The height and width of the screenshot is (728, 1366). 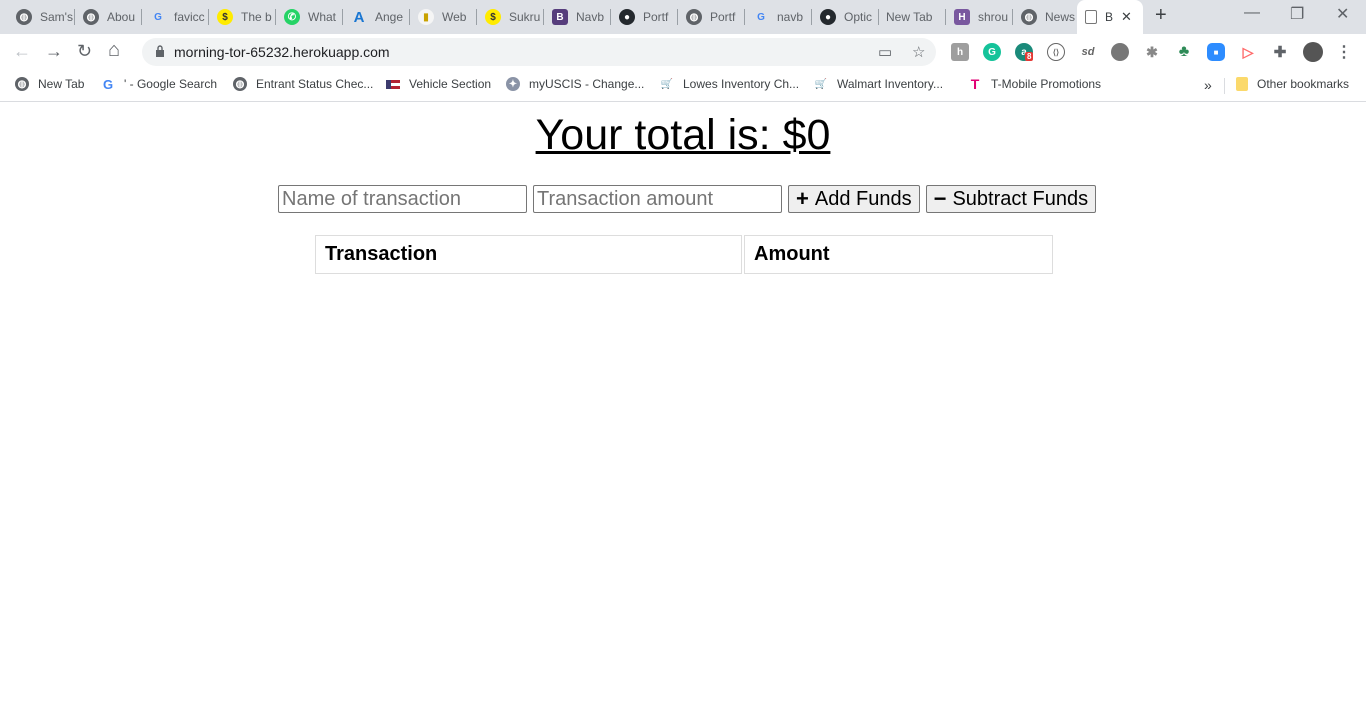 I want to click on subtract-funds-button: − Subtract Funds, so click(x=1011, y=199).